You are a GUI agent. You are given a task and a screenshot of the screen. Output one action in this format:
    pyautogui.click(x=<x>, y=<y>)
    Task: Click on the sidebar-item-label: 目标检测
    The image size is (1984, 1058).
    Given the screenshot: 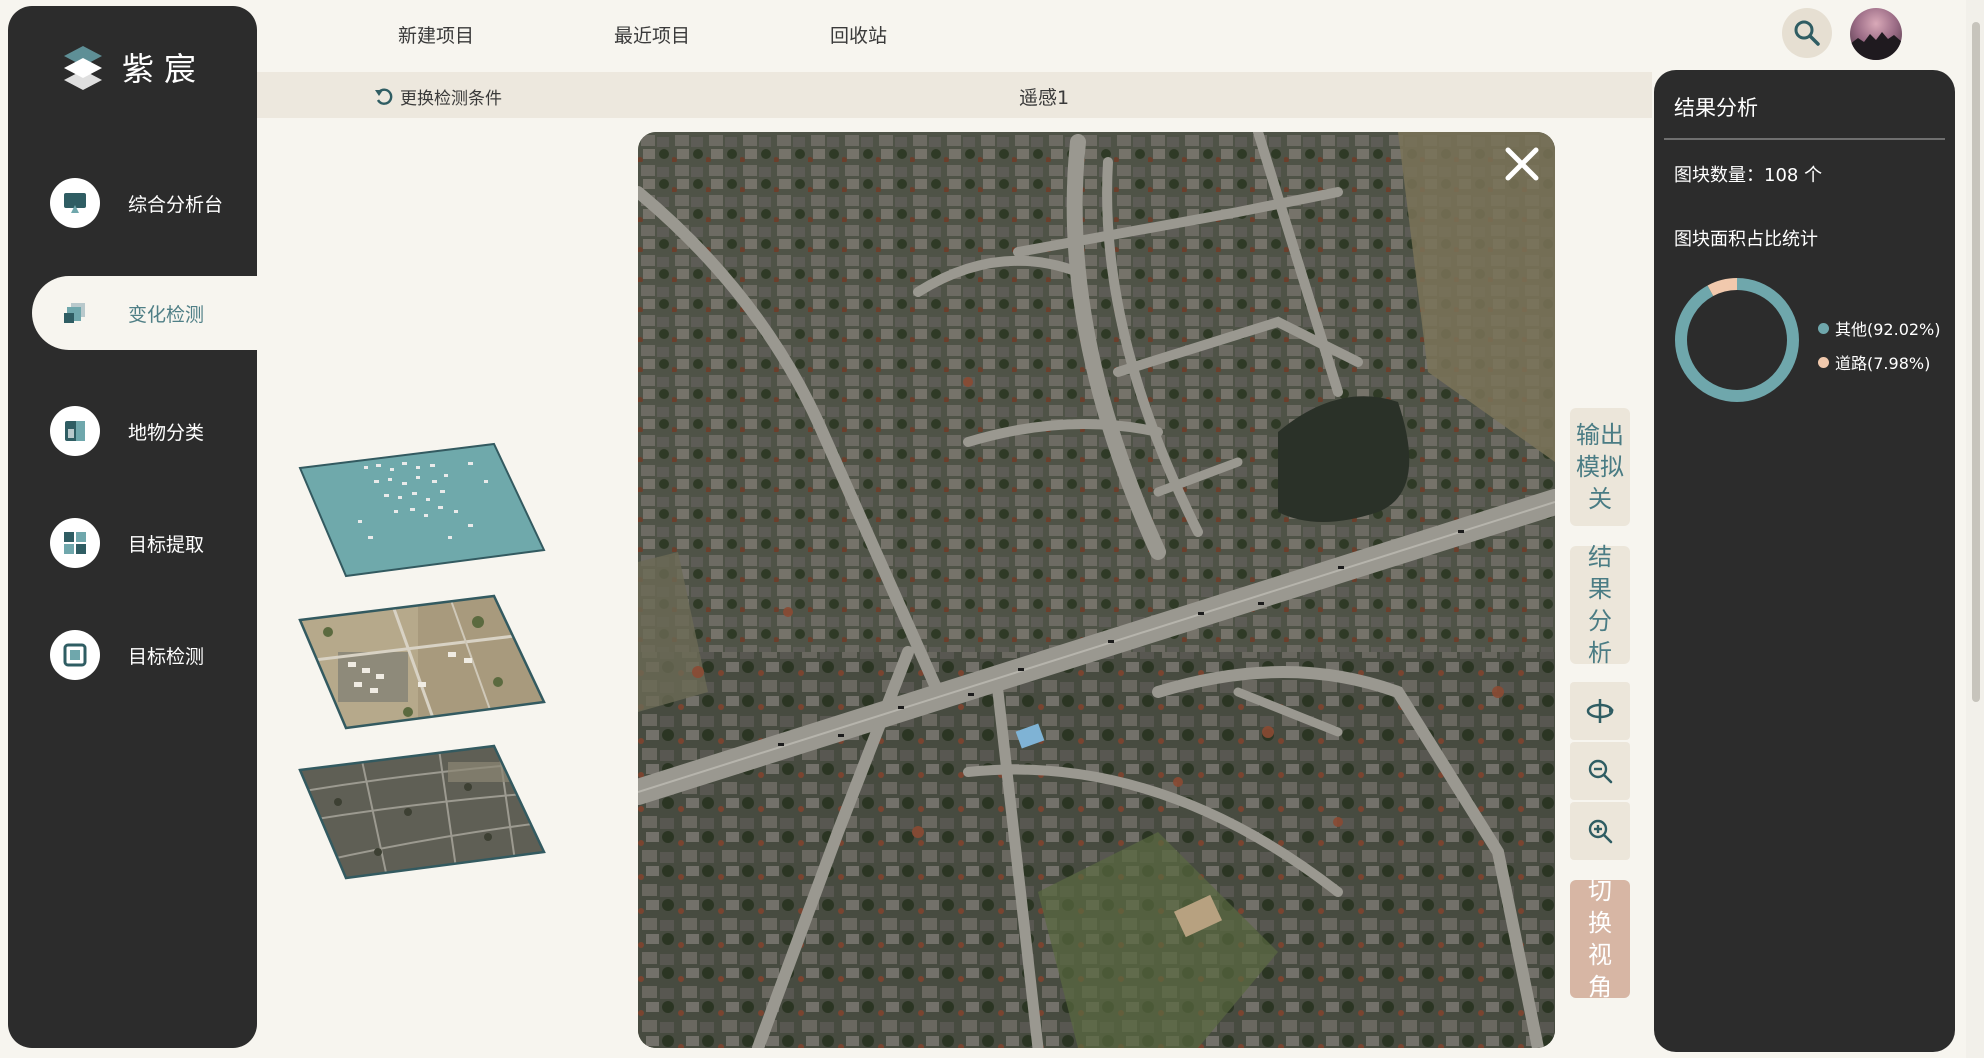 What is the action you would take?
    pyautogui.click(x=166, y=656)
    